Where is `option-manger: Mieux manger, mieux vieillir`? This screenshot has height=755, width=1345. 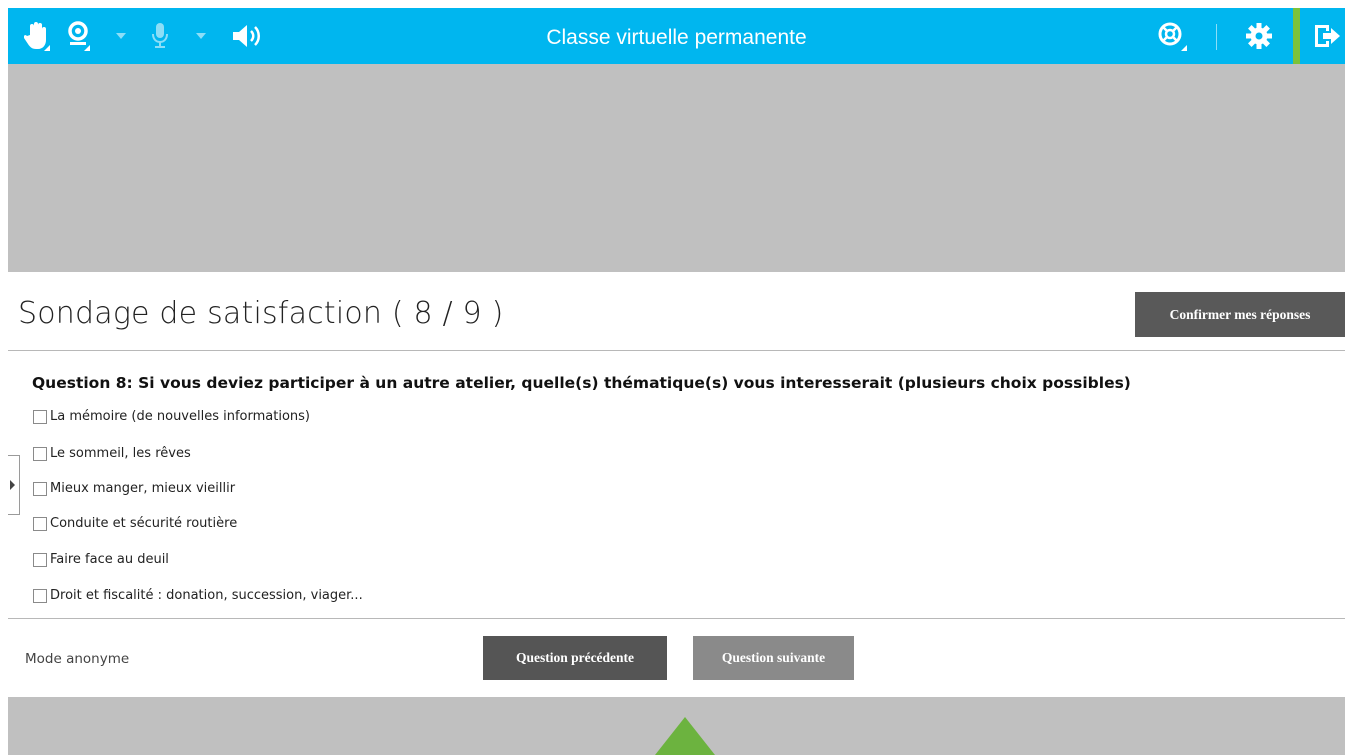 option-manger: Mieux manger, mieux vieillir is located at coordinates (134, 488).